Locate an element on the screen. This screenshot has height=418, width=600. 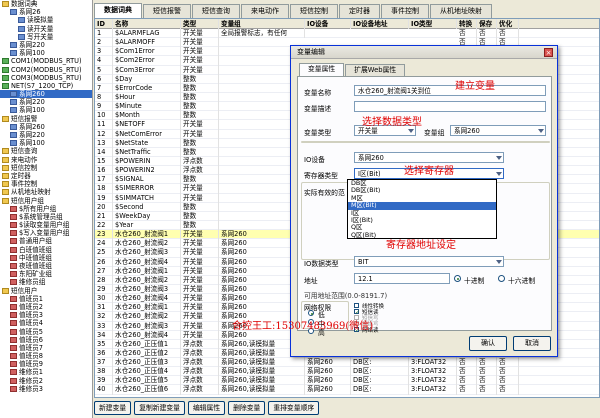
table-row: 1 $ALARMFLAG 开关量 全局报警标志，有任何否否否 is located at coordinates (347, 34).